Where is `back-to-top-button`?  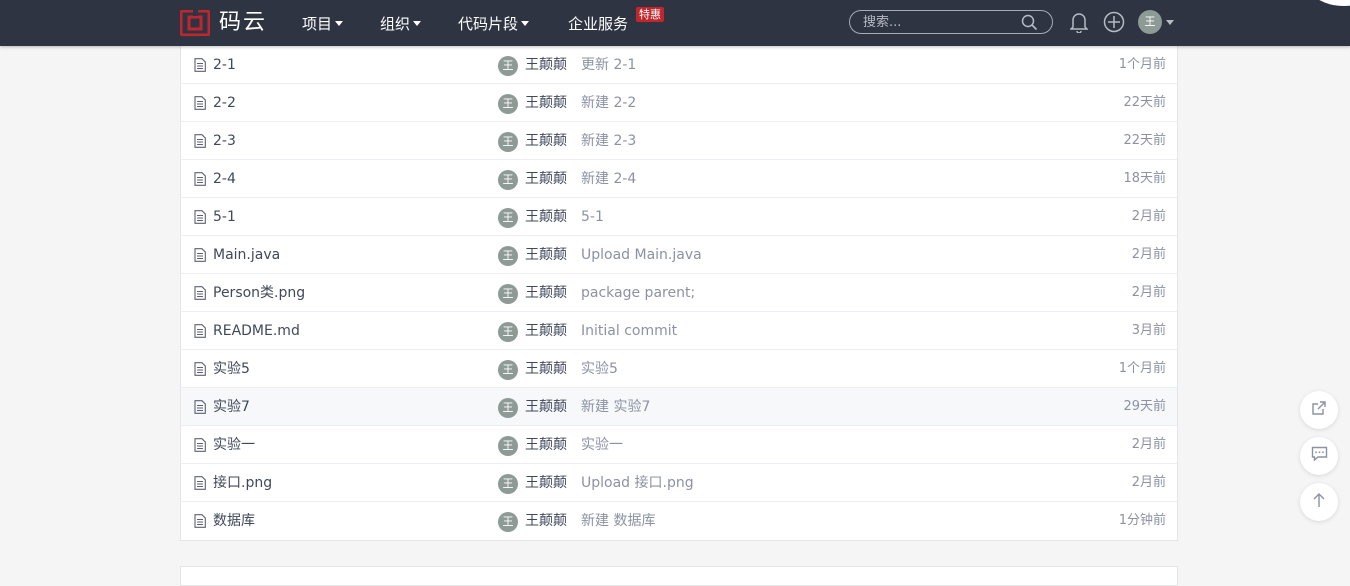 back-to-top-button is located at coordinates (1319, 502).